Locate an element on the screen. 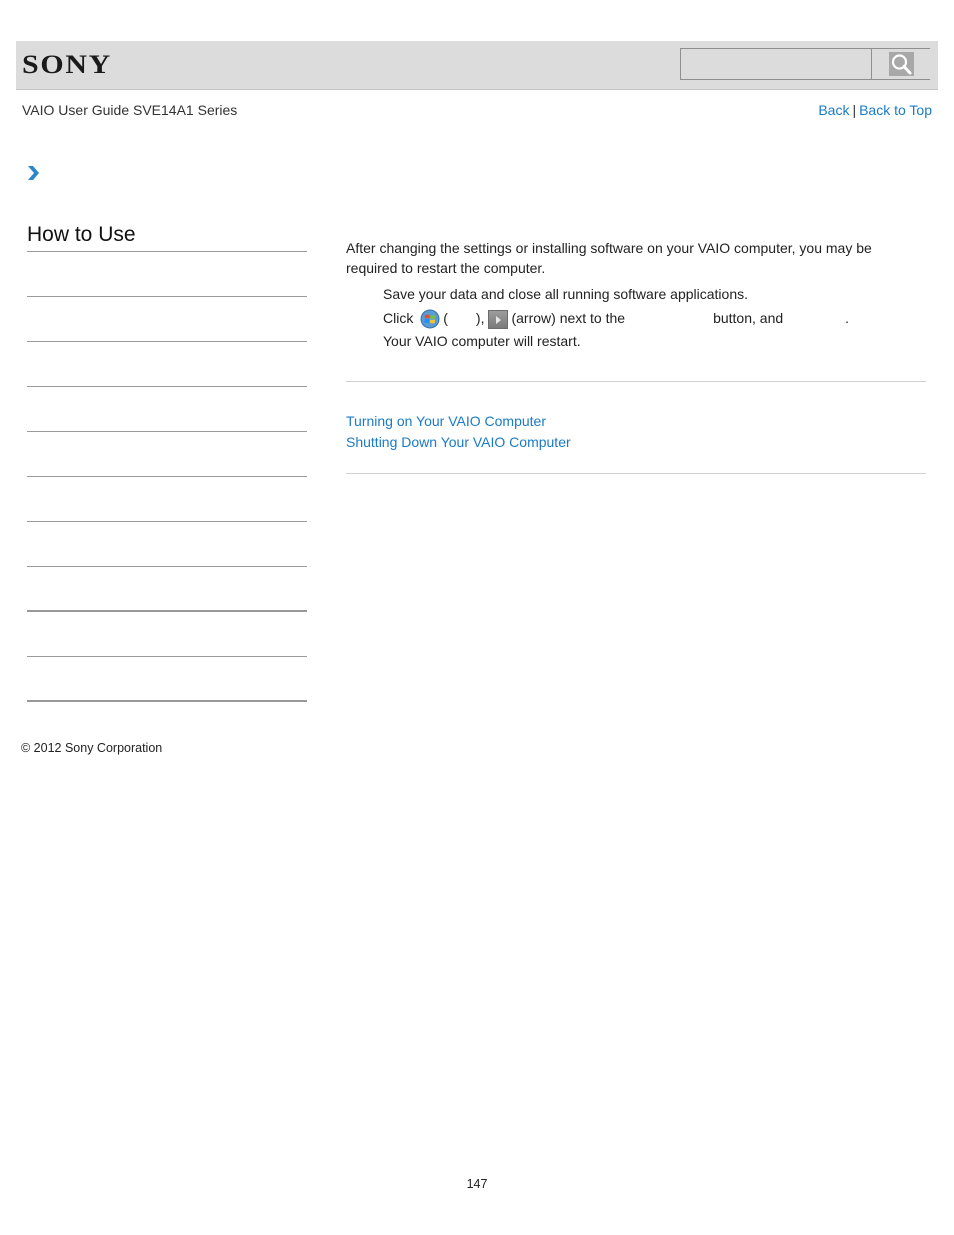 The width and height of the screenshot is (954, 1235). step-2-arrow-text: (arrow) next to the is located at coordinates (568, 318).